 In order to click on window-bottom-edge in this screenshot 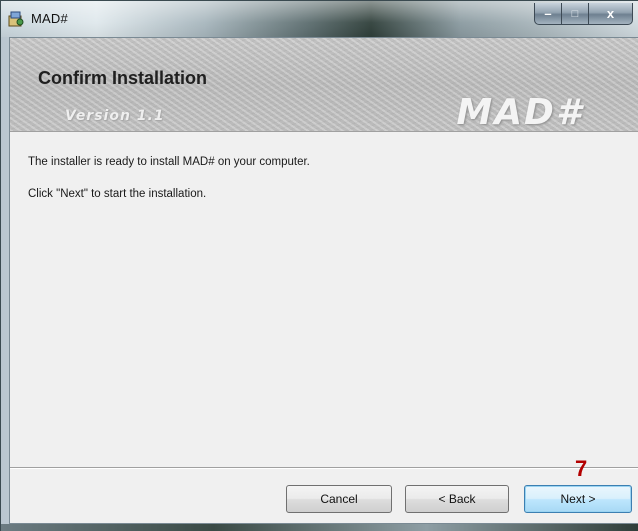, I will do `click(319, 527)`.